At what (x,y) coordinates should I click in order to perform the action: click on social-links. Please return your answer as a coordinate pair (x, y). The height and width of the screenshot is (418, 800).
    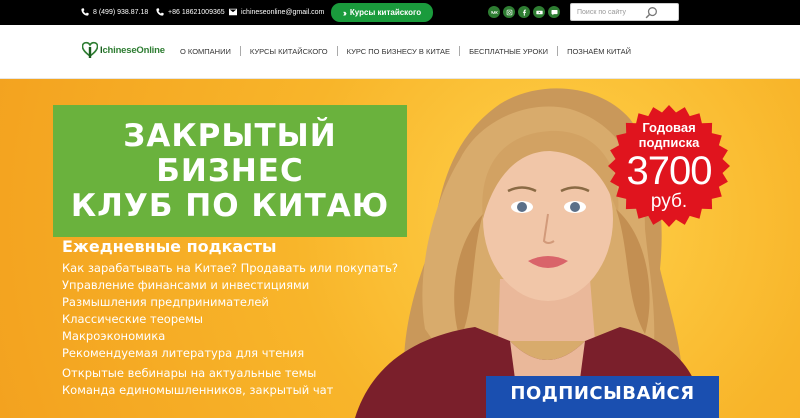
    Looking at the image, I should click on (524, 12).